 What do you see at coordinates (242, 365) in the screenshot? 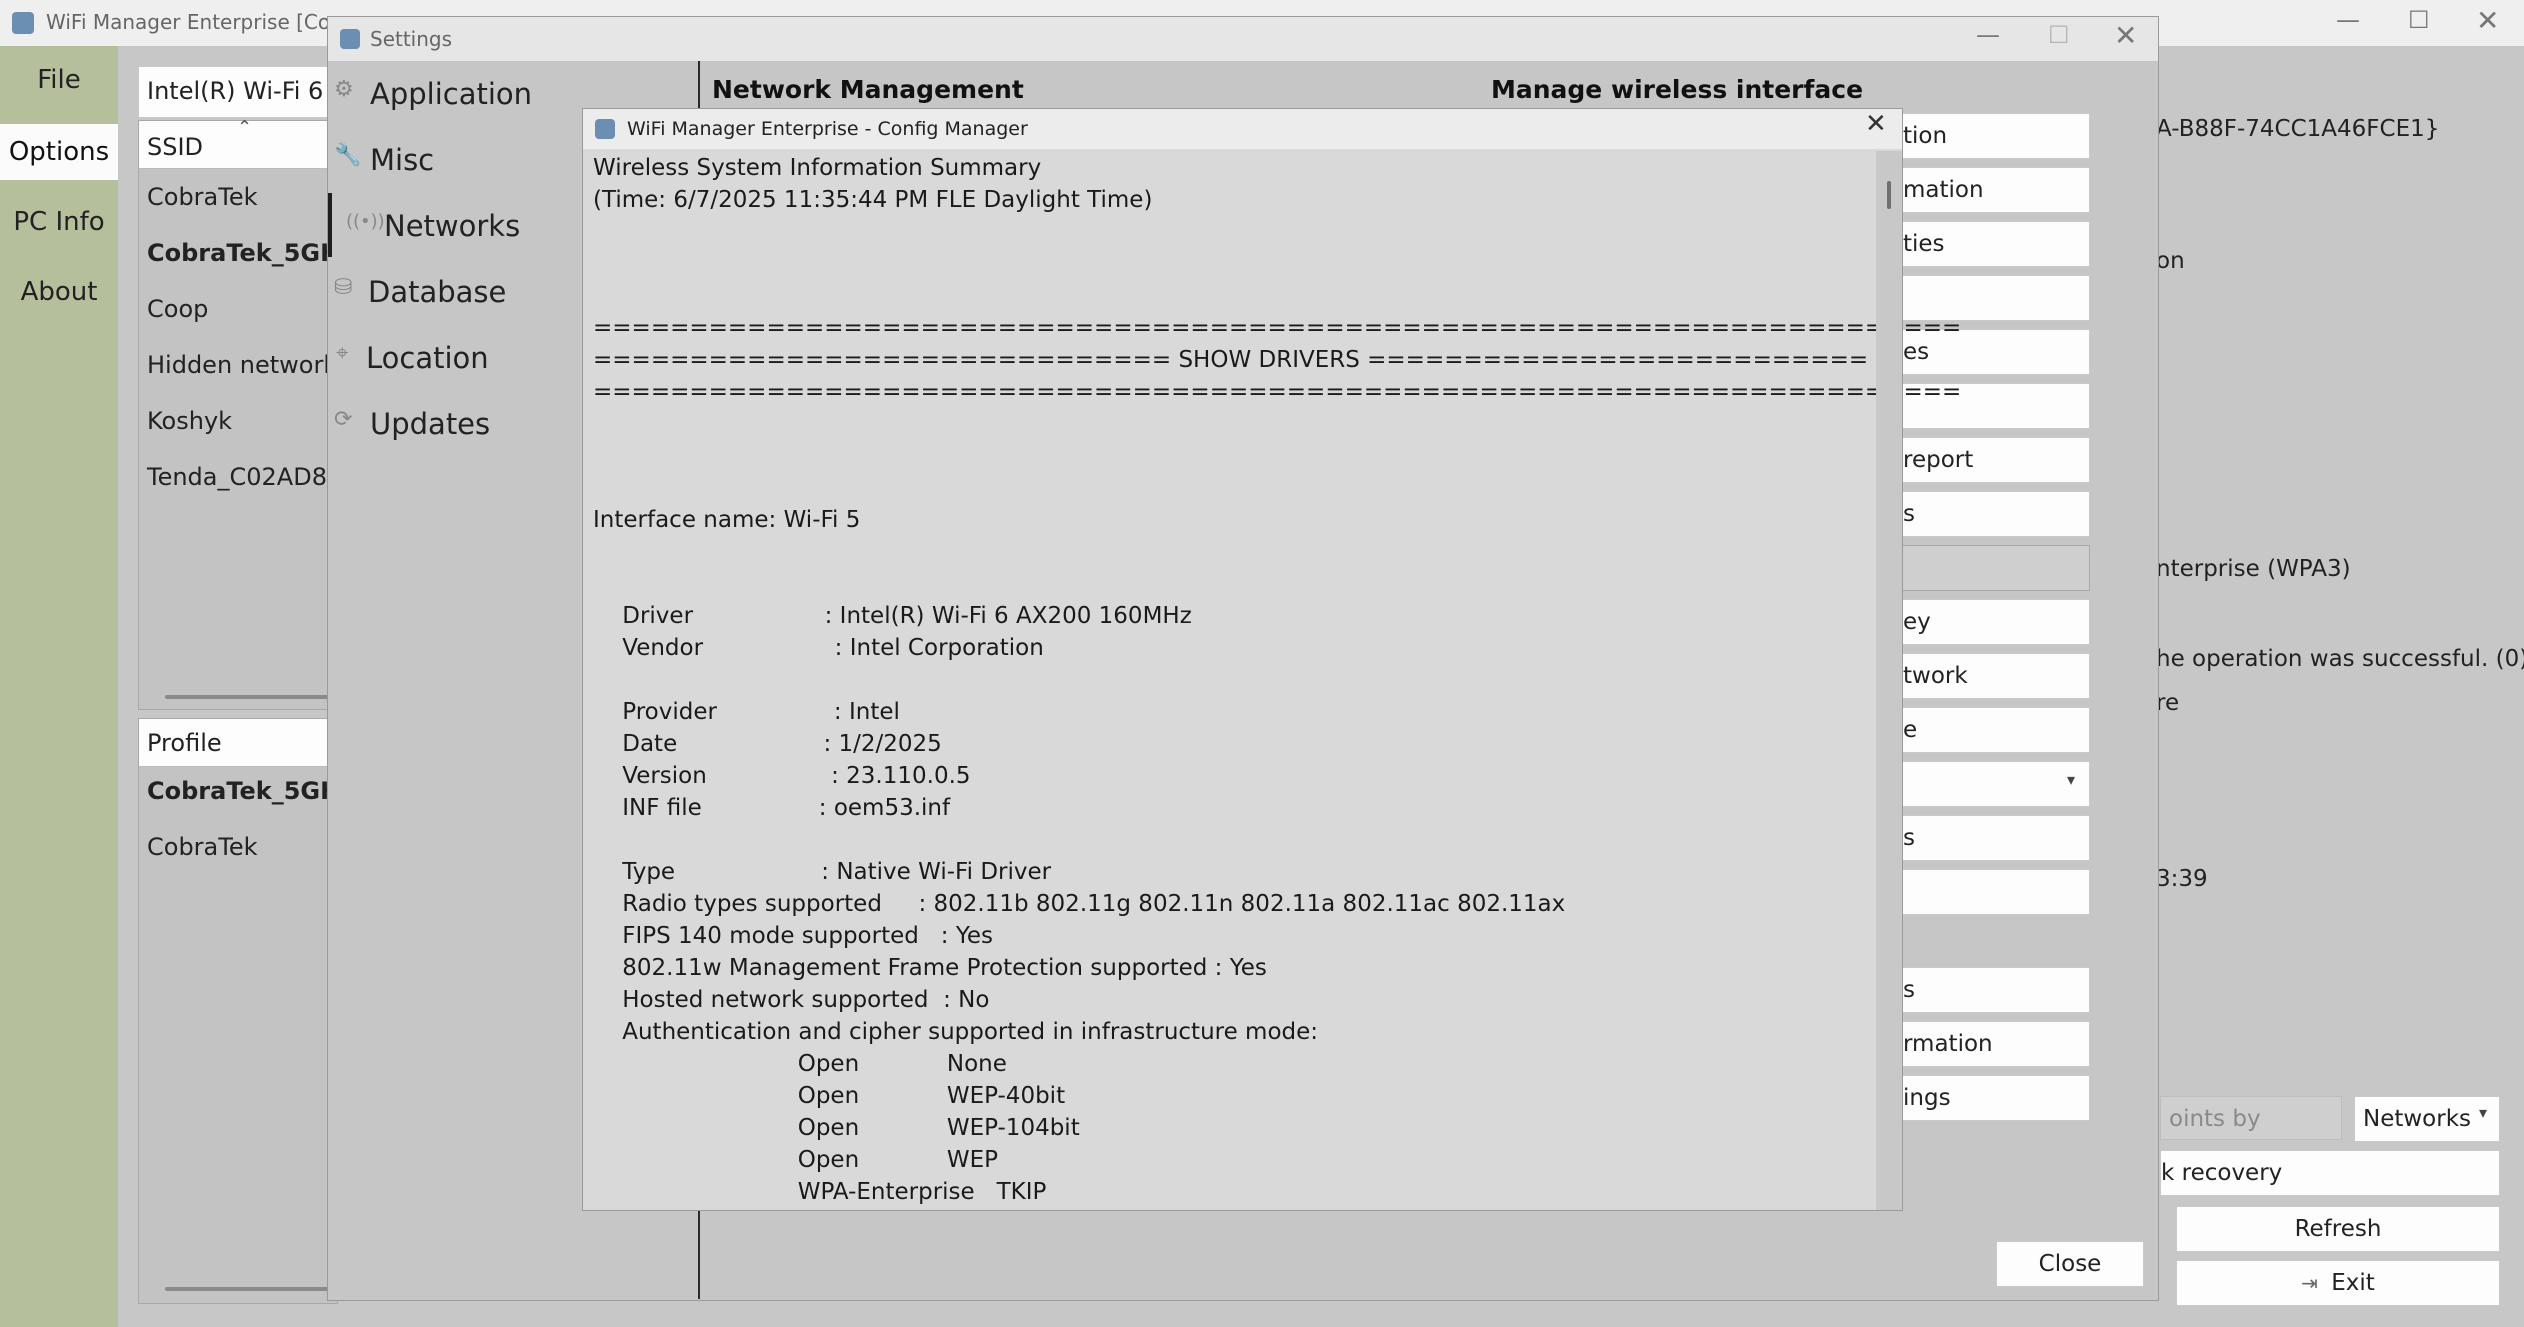
I see `list-item: Hidden network` at bounding box center [242, 365].